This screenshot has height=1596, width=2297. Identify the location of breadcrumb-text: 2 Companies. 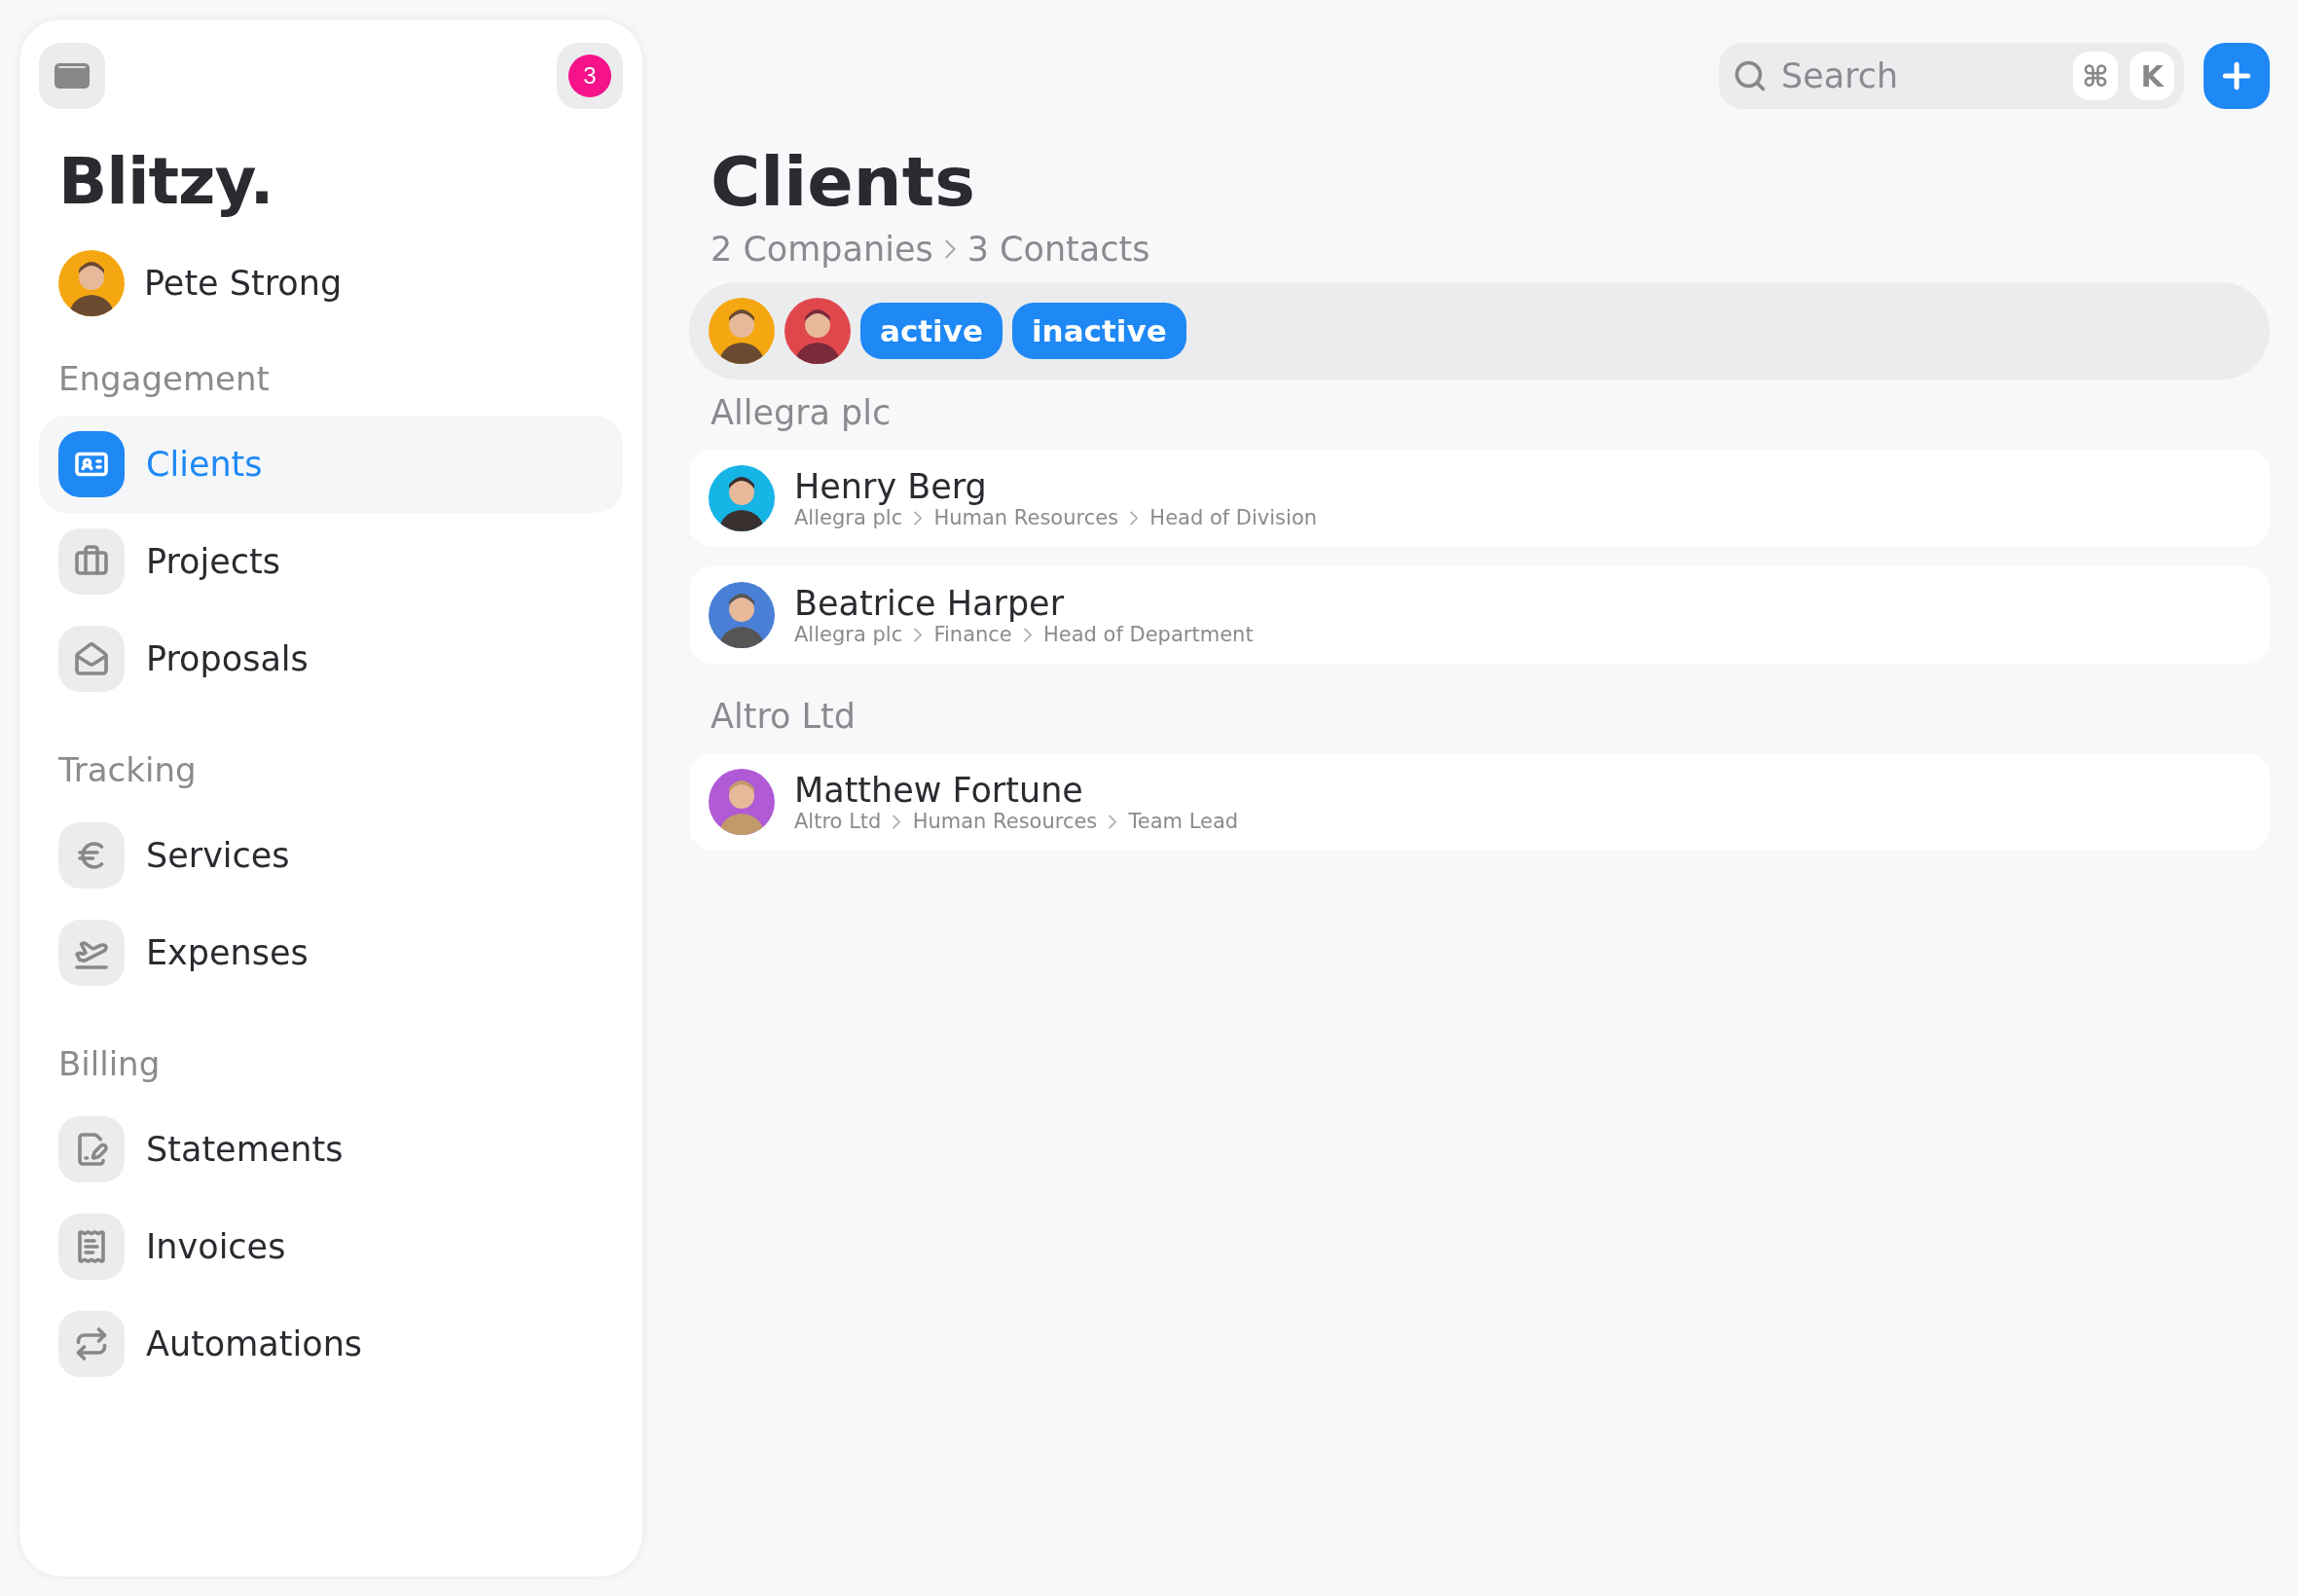
(822, 249).